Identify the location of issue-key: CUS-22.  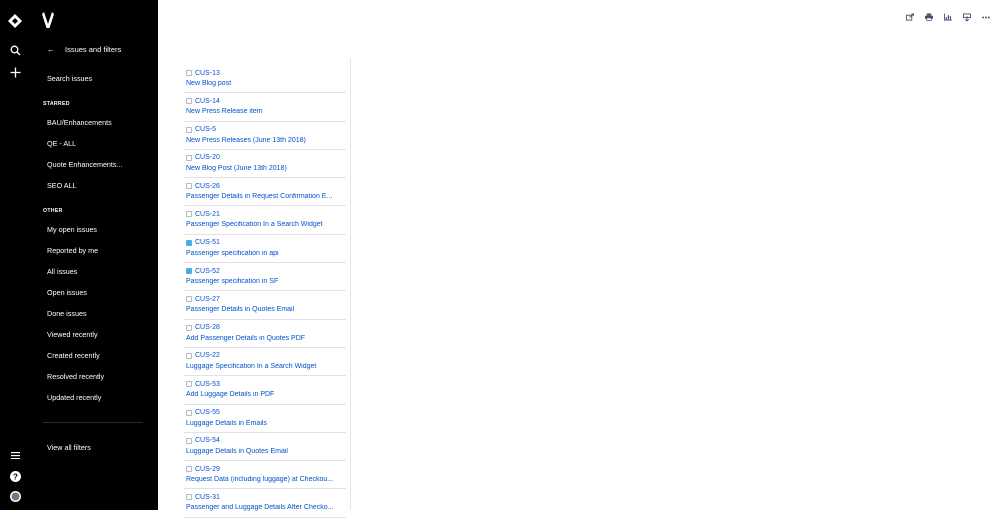
(207, 355).